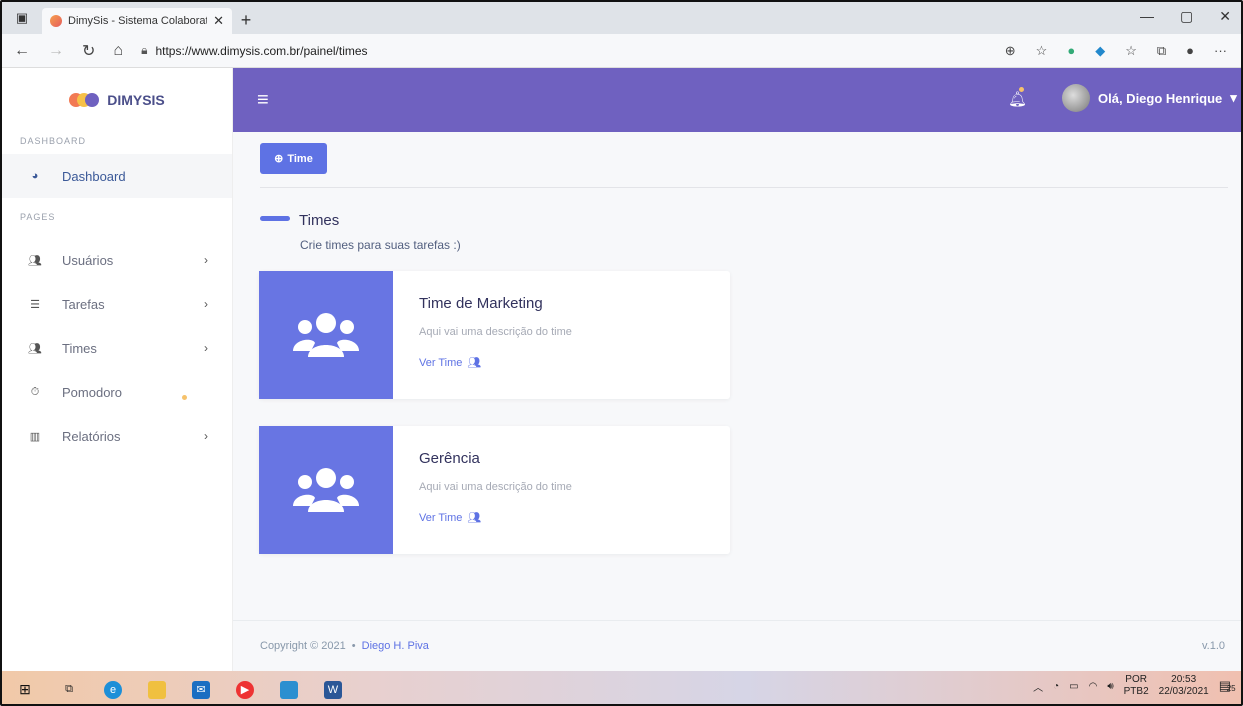 The image size is (1243, 706). Describe the element at coordinates (136, 100) in the screenshot. I see `brand-name: DIMYSIS` at that location.